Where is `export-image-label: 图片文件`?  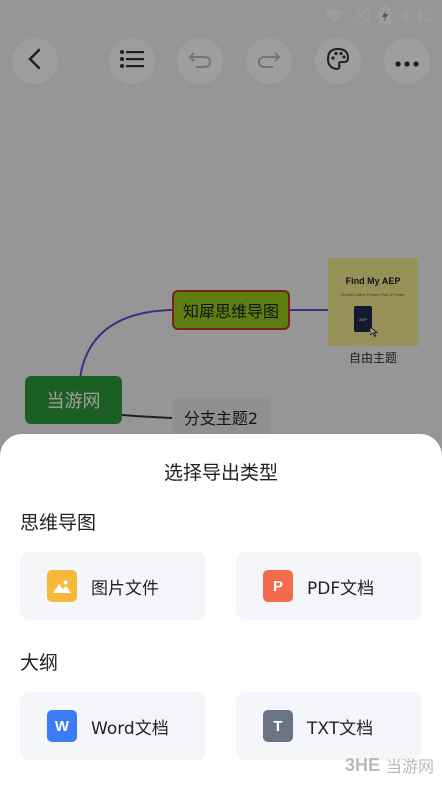 export-image-label: 图片文件 is located at coordinates (125, 588).